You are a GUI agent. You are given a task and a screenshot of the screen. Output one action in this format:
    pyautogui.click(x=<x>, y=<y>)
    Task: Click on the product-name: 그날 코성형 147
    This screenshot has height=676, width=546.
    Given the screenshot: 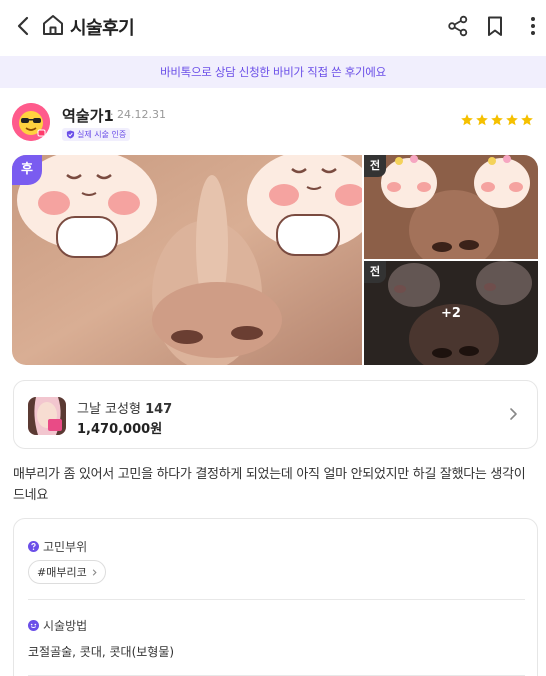 What is the action you would take?
    pyautogui.click(x=124, y=407)
    